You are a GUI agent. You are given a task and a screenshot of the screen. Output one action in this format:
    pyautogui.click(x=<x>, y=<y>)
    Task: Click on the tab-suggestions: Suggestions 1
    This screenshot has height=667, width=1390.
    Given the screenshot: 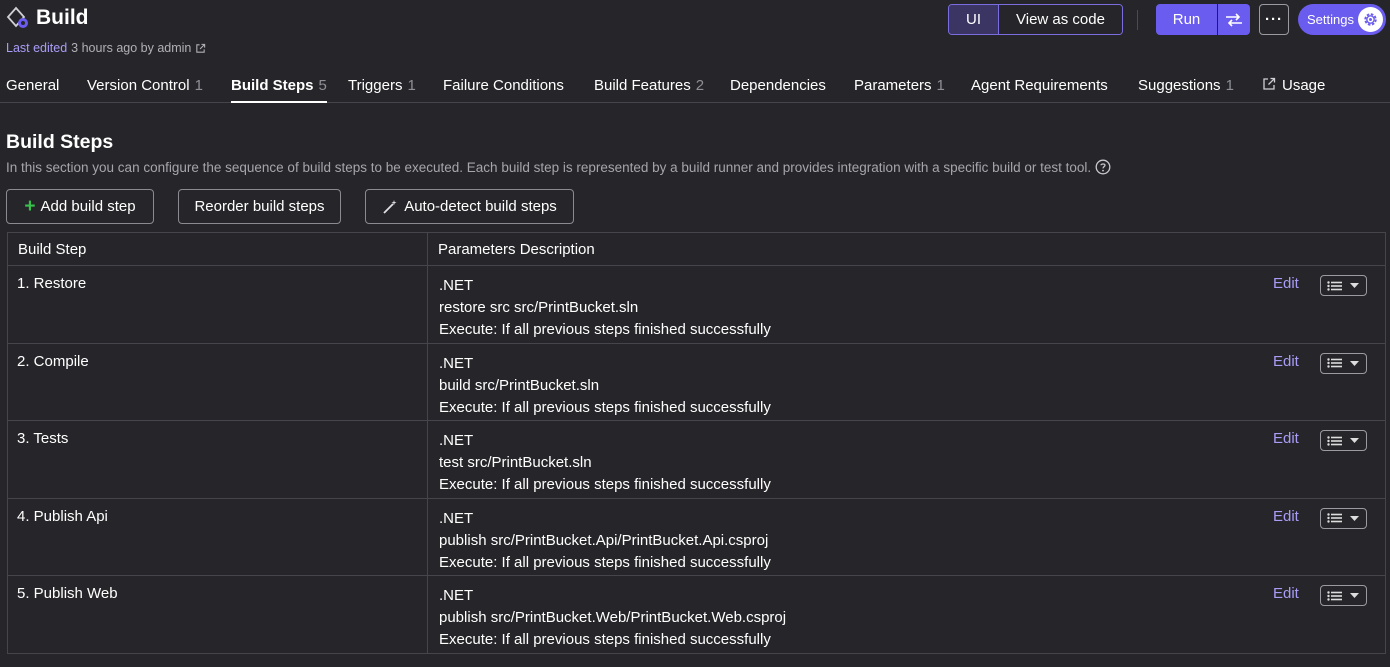 What is the action you would take?
    pyautogui.click(x=1186, y=90)
    